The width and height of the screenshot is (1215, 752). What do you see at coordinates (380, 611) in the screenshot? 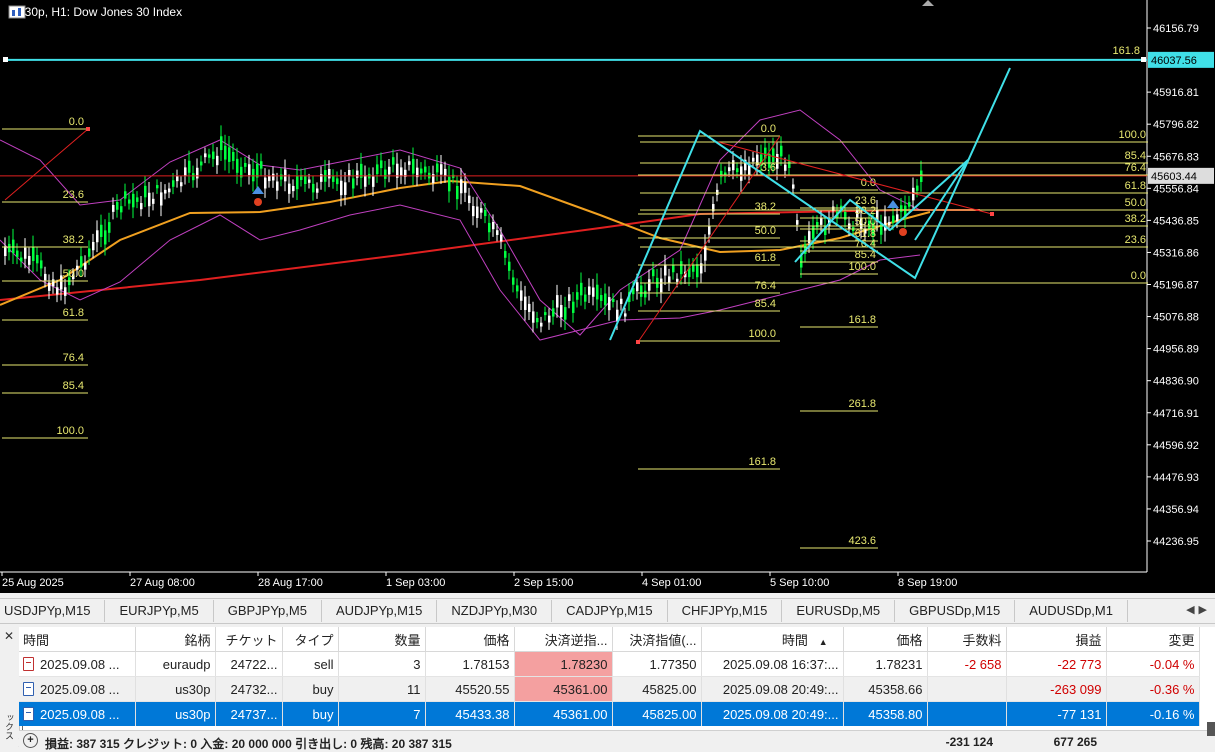
I see `chart-tab: AUDJPYp,M15` at bounding box center [380, 611].